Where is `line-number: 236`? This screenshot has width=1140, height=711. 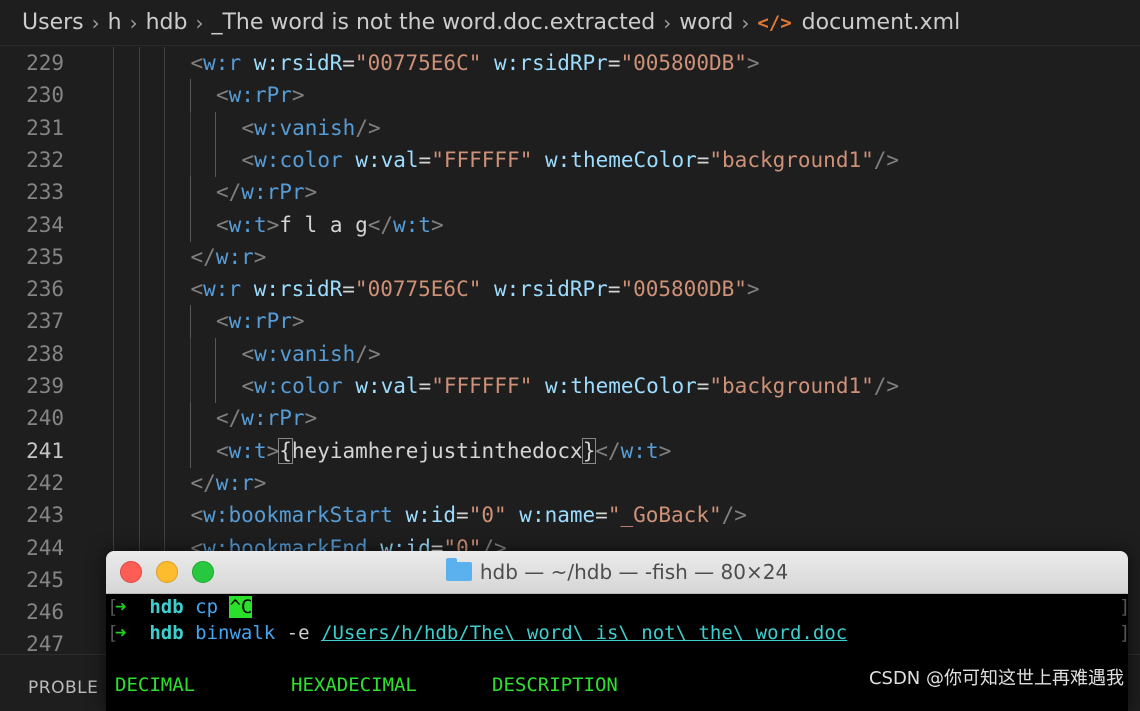
line-number: 236 is located at coordinates (45, 289).